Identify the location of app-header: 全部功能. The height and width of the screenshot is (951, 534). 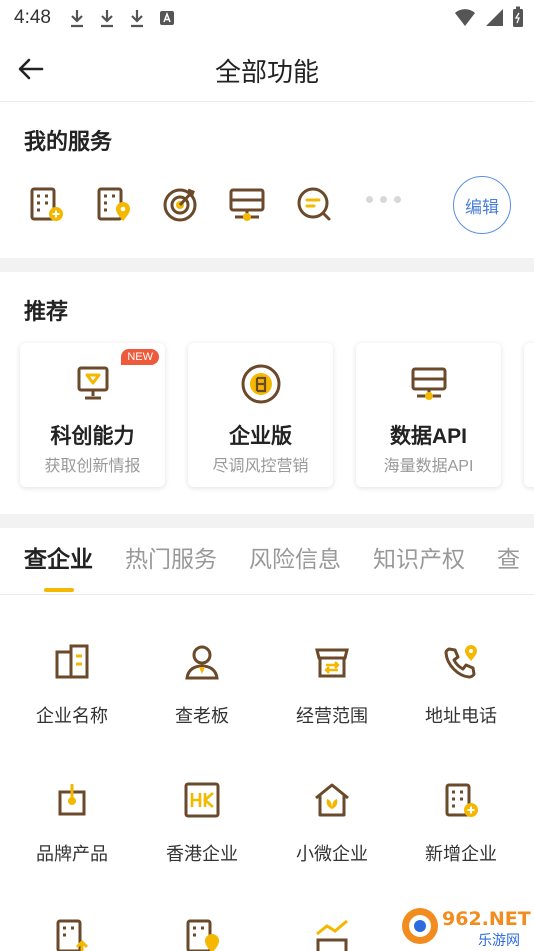
(267, 69).